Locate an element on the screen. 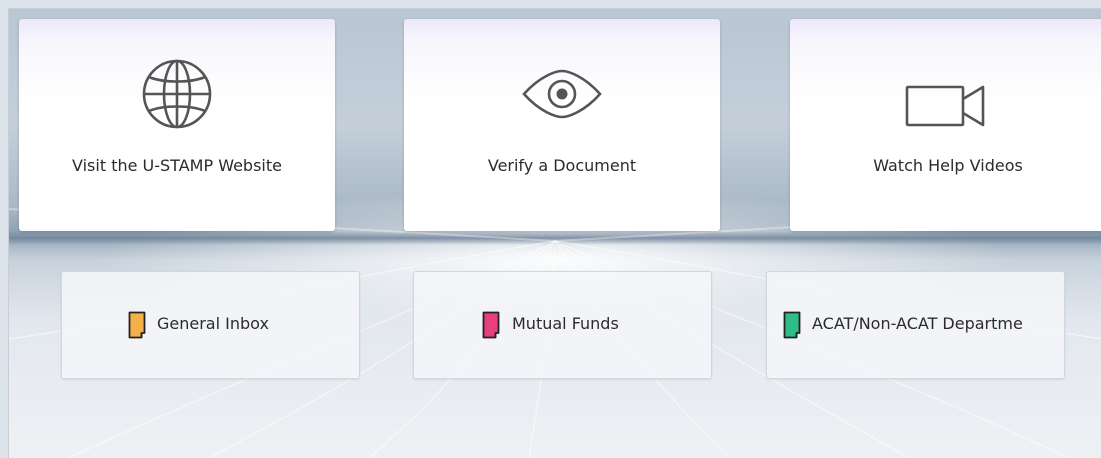 Image resolution: width=1101 pixels, height=458 pixels. mutual-funds-tile: Mutual Funds is located at coordinates (562, 325).